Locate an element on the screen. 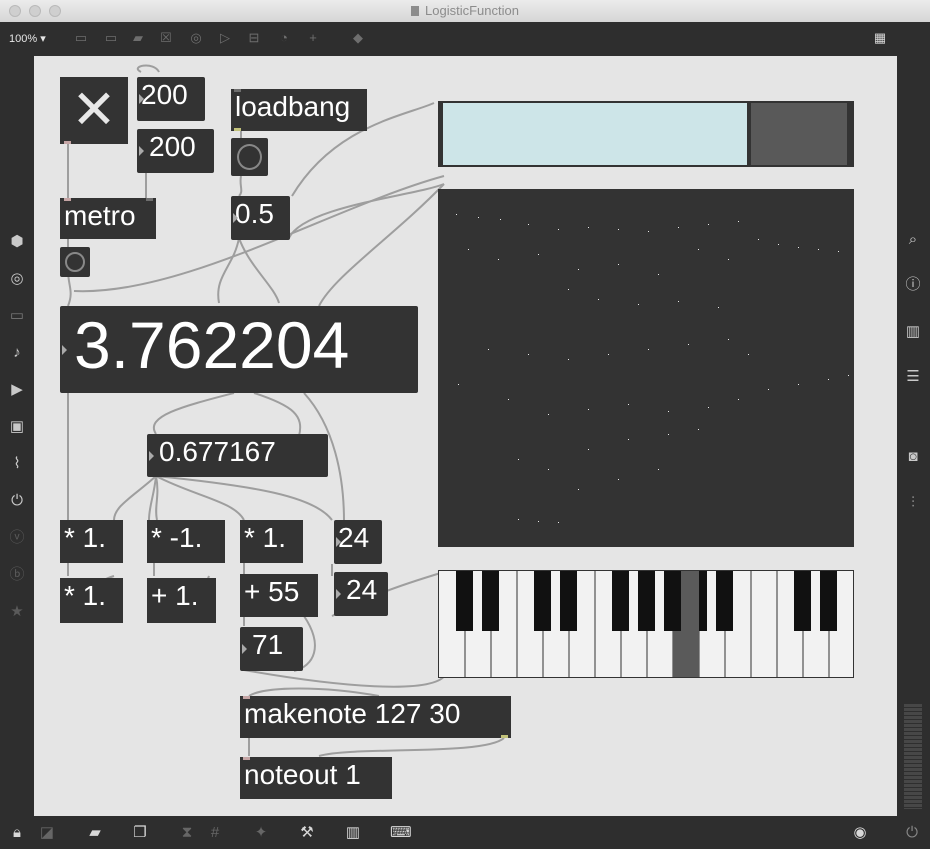 The image size is (930, 849). number-box-200-b: 200 is located at coordinates (175, 151).